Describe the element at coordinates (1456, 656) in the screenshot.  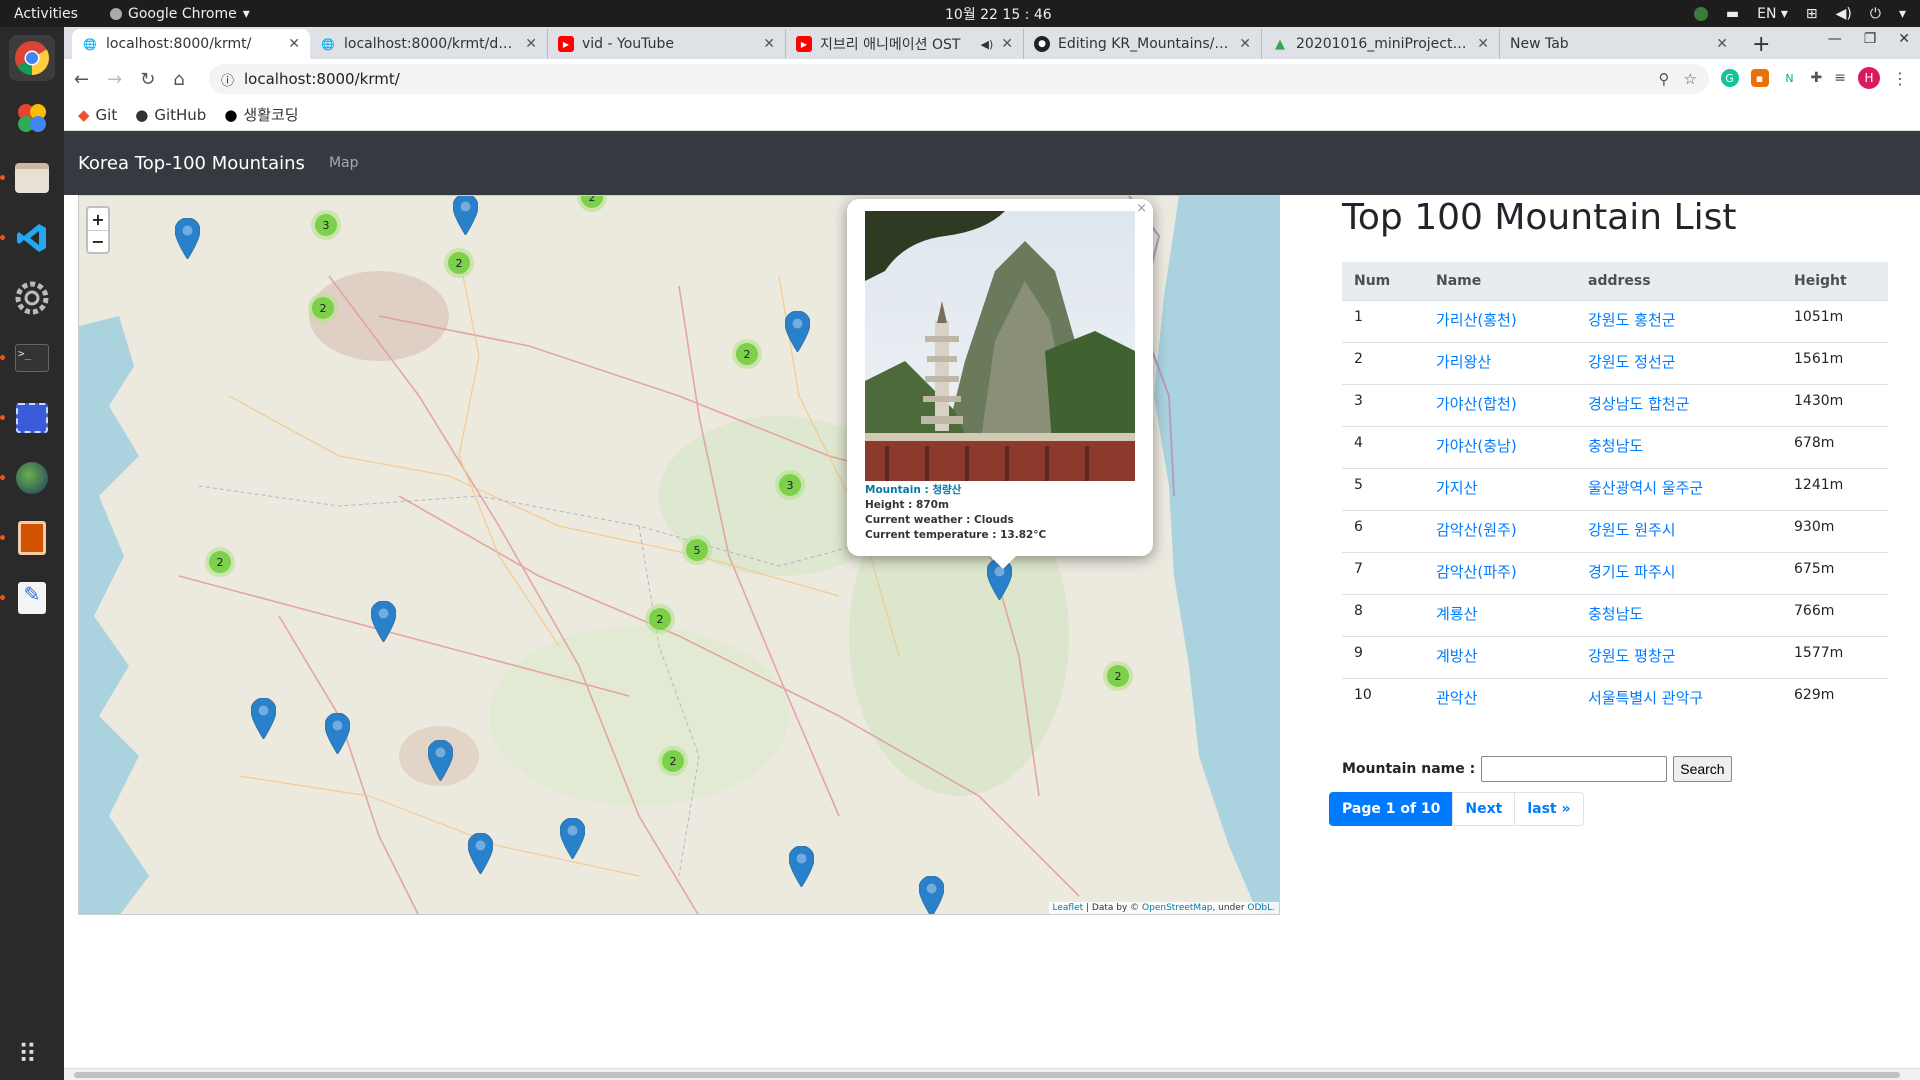
I see `mountain-name-link: 계방산` at that location.